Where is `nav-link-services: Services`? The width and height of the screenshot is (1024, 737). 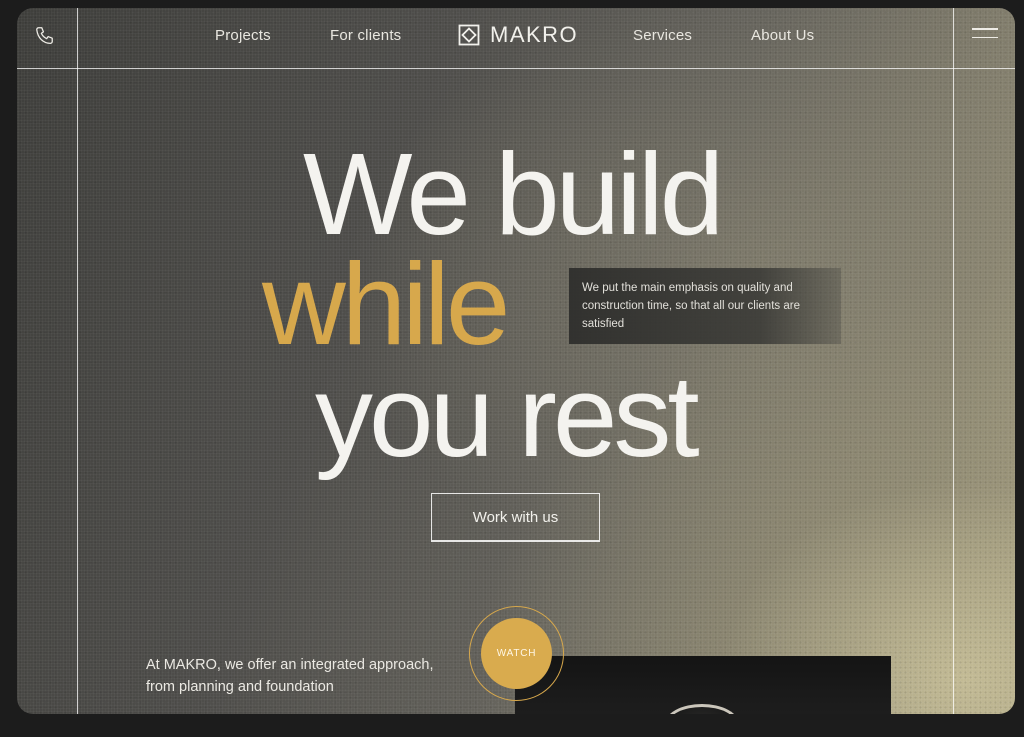
nav-link-services: Services is located at coordinates (662, 35).